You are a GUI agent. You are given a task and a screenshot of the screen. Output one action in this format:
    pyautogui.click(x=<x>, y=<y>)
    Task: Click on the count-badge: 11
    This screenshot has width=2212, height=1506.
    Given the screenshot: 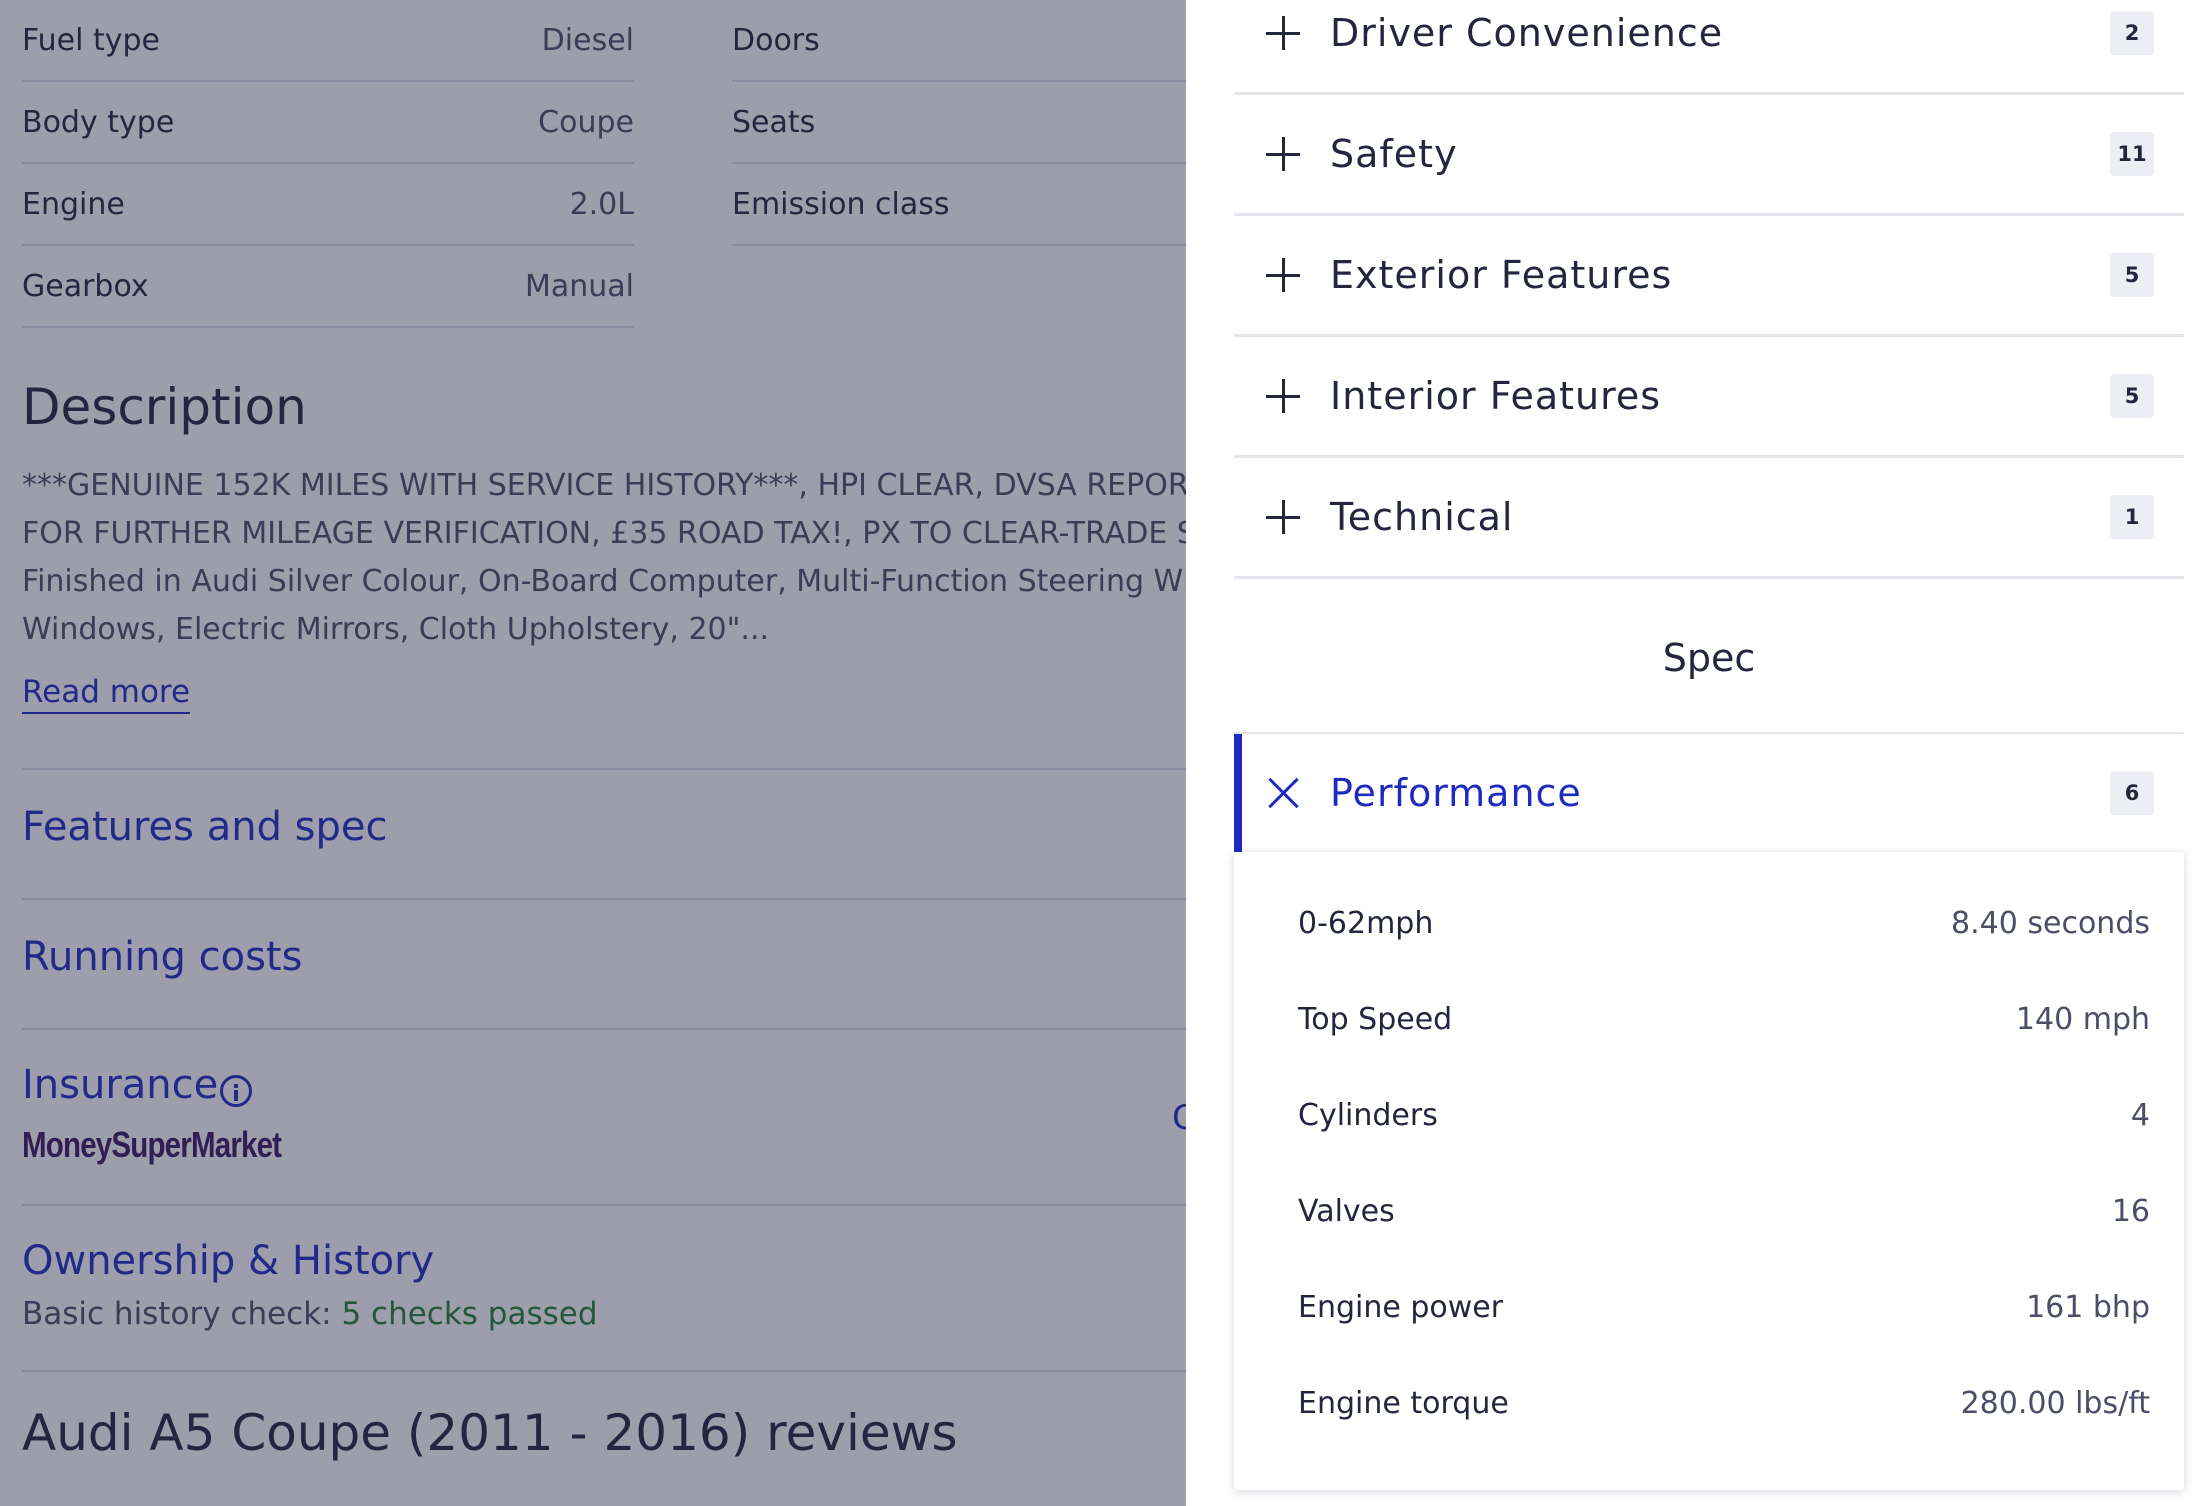 What is the action you would take?
    pyautogui.click(x=2132, y=154)
    